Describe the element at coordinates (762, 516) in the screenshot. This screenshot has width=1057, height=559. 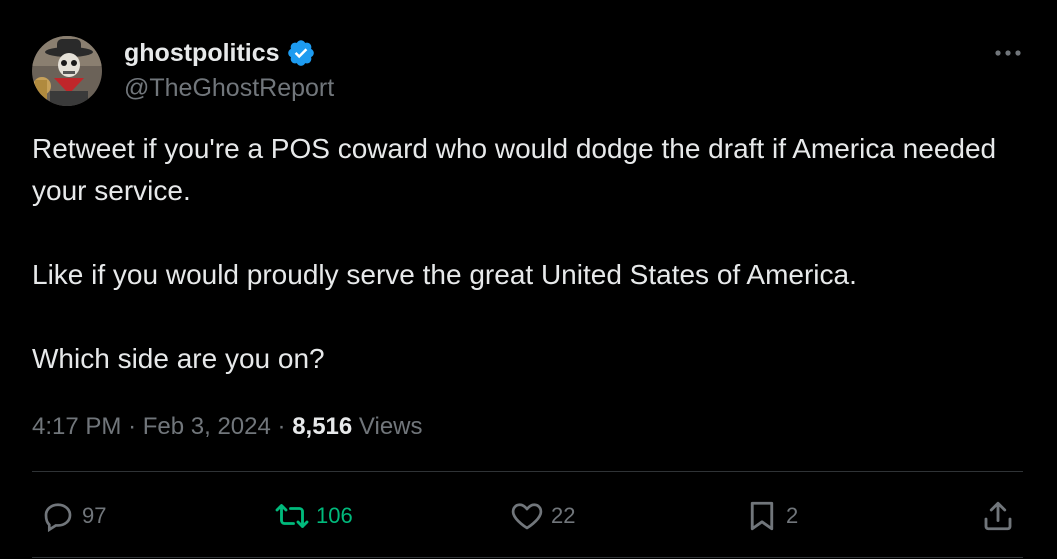
I see `bookmark-icon` at that location.